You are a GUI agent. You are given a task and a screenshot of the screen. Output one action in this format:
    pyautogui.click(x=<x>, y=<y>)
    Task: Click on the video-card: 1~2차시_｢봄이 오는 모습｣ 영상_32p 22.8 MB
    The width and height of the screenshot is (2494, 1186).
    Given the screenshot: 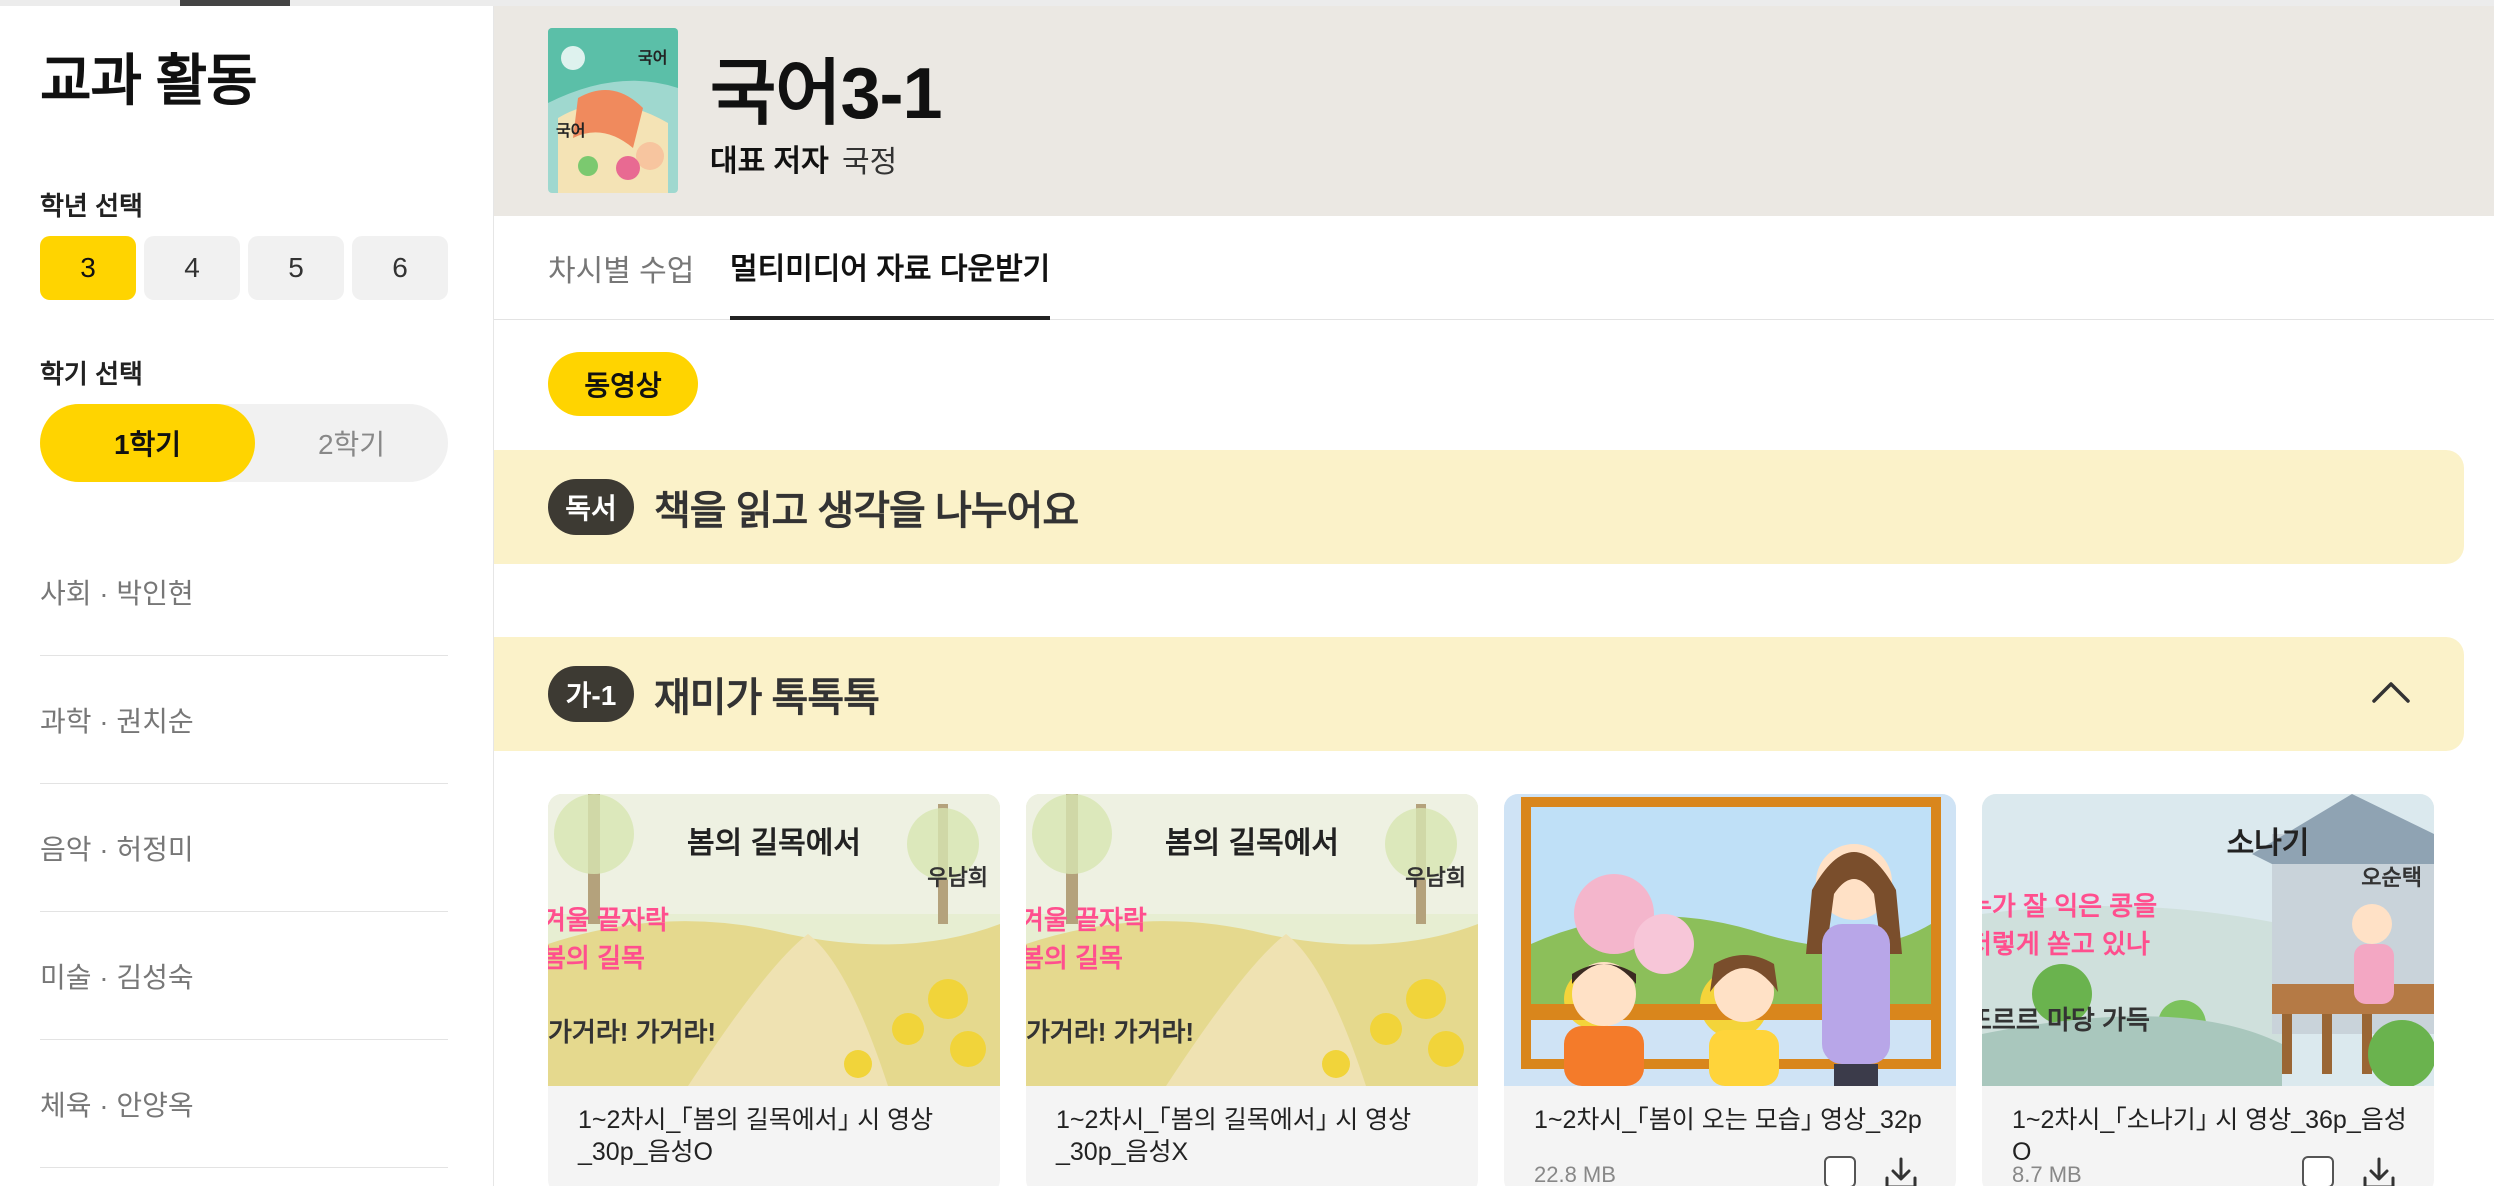 What is the action you would take?
    pyautogui.click(x=1730, y=990)
    